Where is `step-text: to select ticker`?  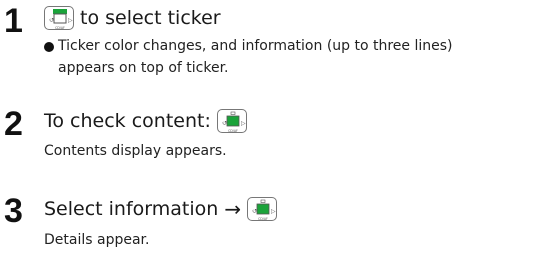 step-text: to select ticker is located at coordinates (150, 18).